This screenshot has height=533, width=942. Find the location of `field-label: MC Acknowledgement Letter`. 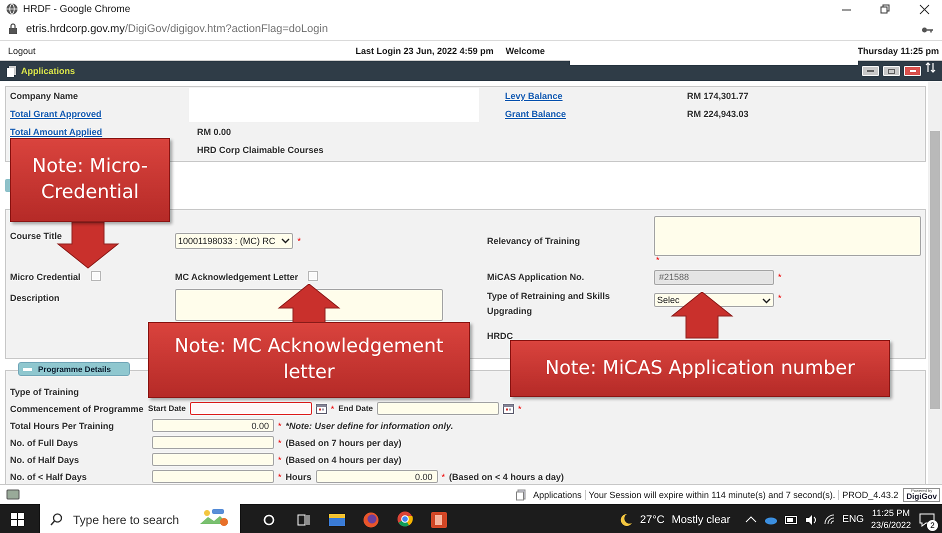

field-label: MC Acknowledgement Letter is located at coordinates (236, 277).